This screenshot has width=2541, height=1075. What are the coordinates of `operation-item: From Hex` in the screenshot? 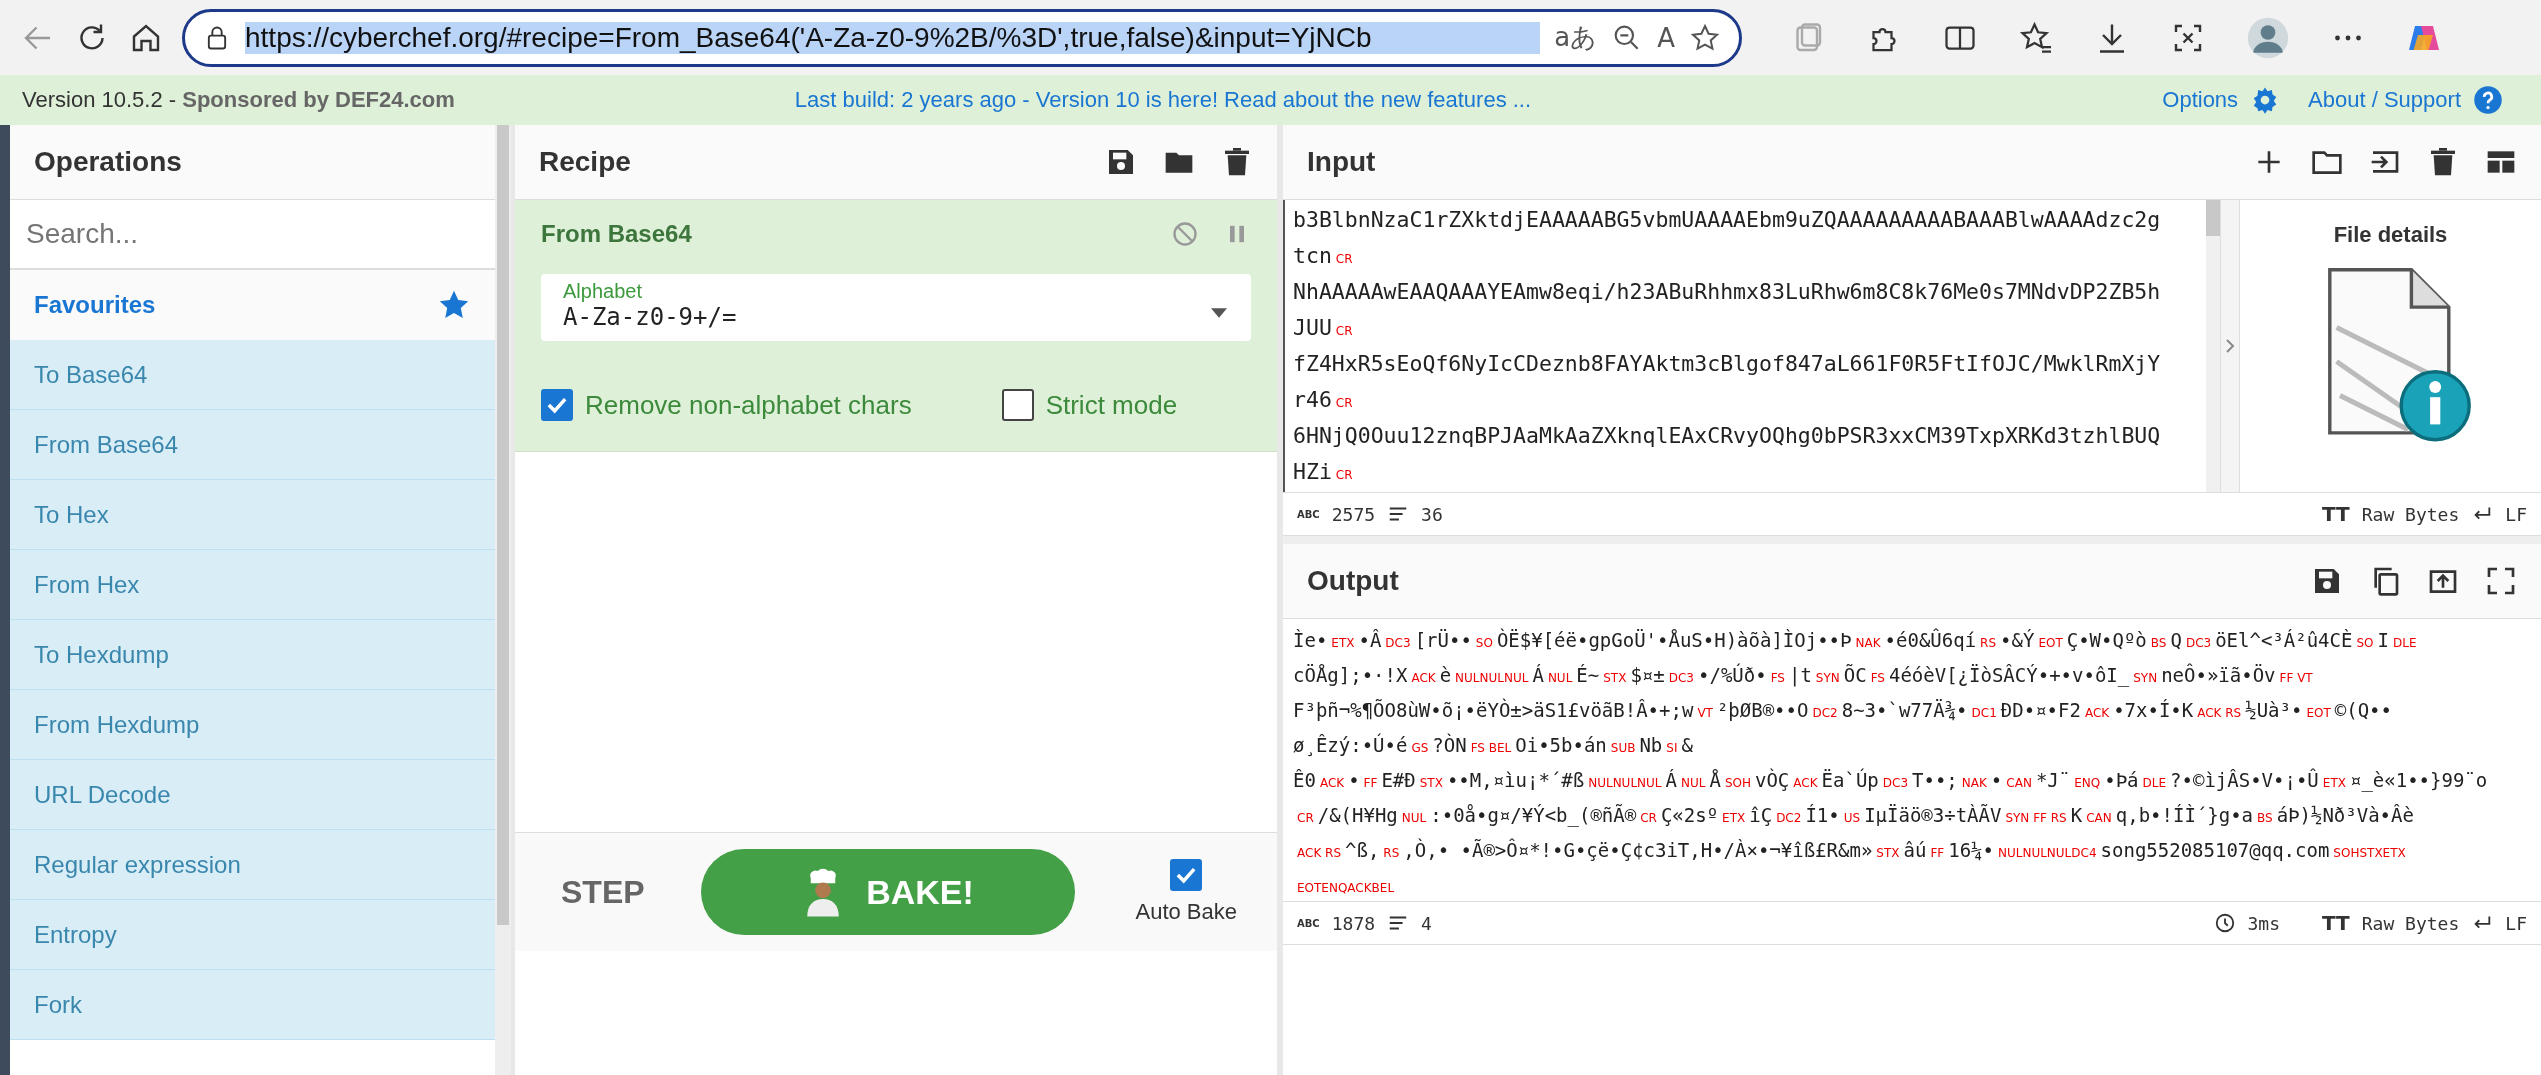 It's located at (252, 585).